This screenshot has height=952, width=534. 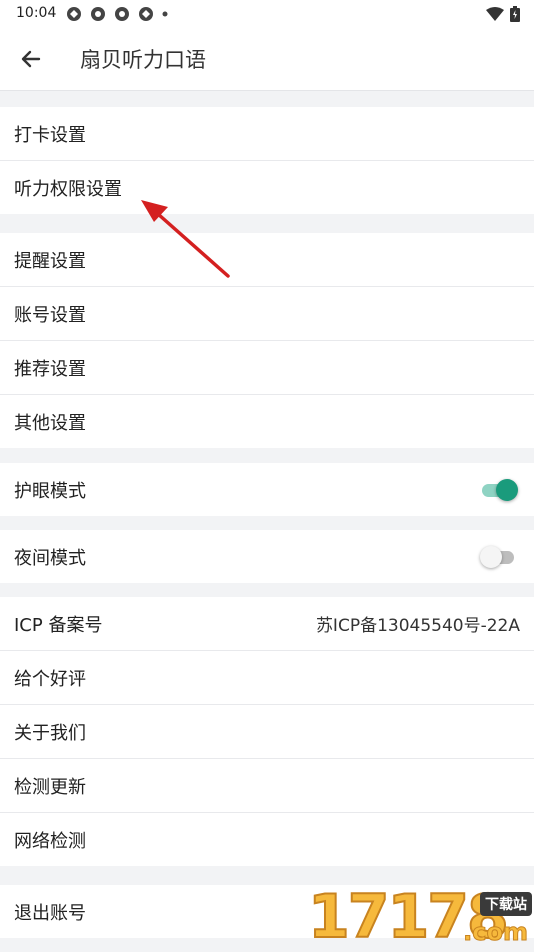 What do you see at coordinates (50, 491) in the screenshot?
I see `item-label: 护眼模式` at bounding box center [50, 491].